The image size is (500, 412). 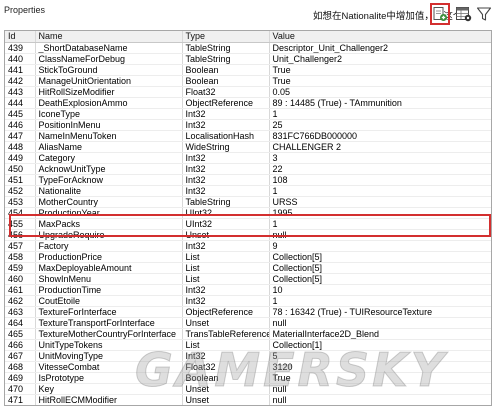 What do you see at coordinates (380, 125) in the screenshot?
I see `cell-value: 25` at bounding box center [380, 125].